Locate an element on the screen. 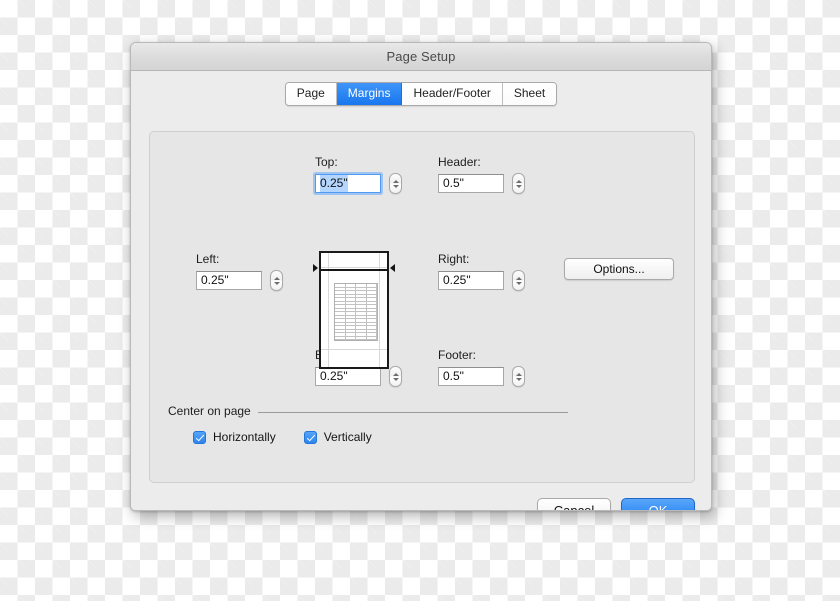  cancel-button: Cancel is located at coordinates (574, 504).